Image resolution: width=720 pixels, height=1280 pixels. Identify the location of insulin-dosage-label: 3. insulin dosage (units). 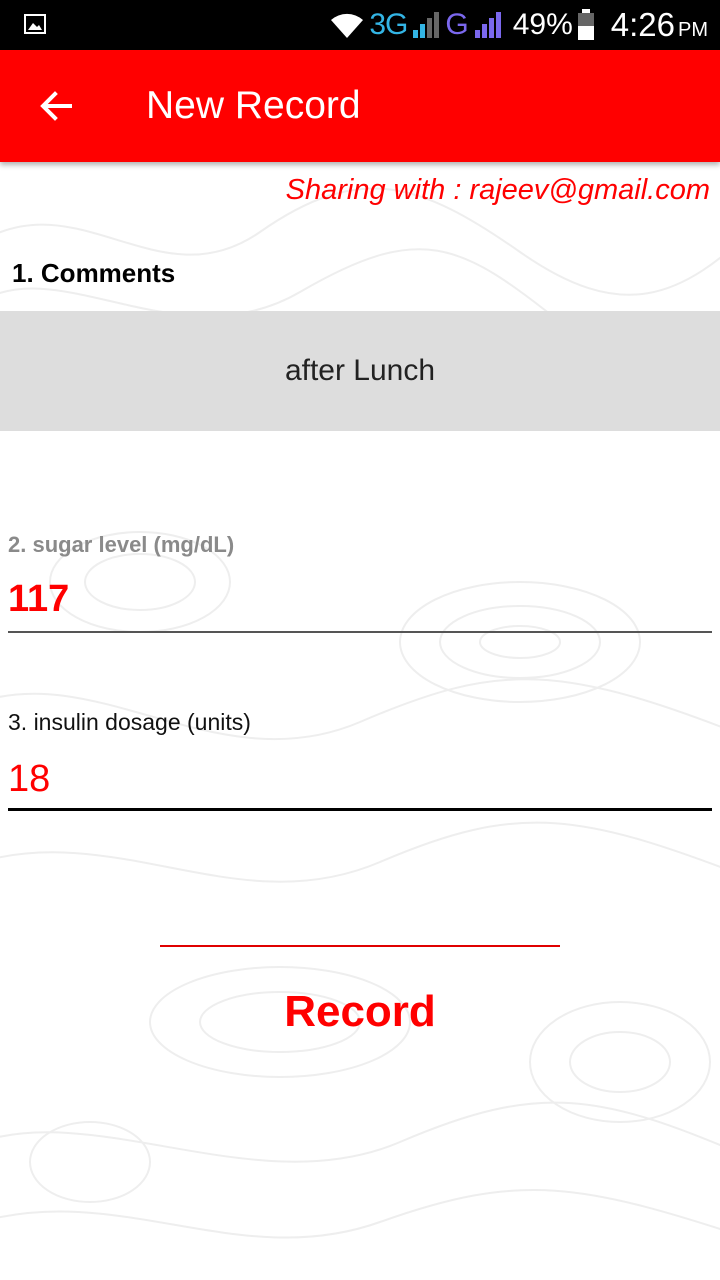
(129, 722).